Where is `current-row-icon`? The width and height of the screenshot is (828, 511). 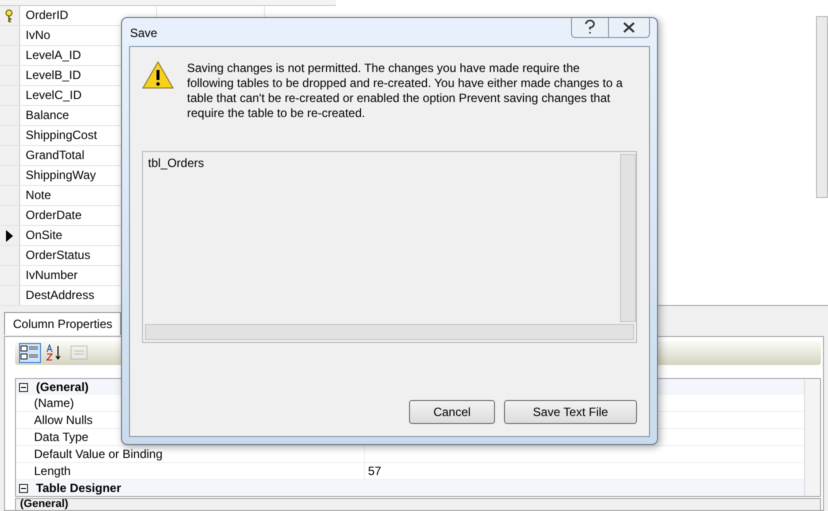
current-row-icon is located at coordinates (9, 236).